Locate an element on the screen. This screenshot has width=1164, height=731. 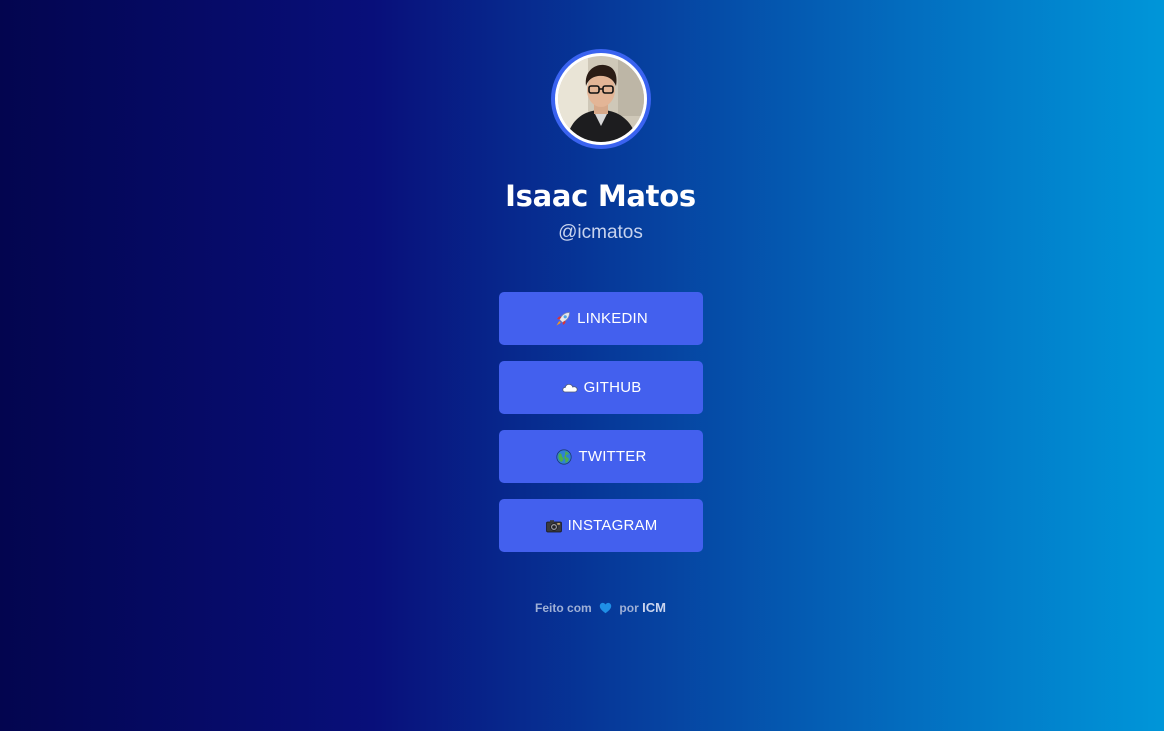
footer-prefix: Feito com is located at coordinates (563, 608).